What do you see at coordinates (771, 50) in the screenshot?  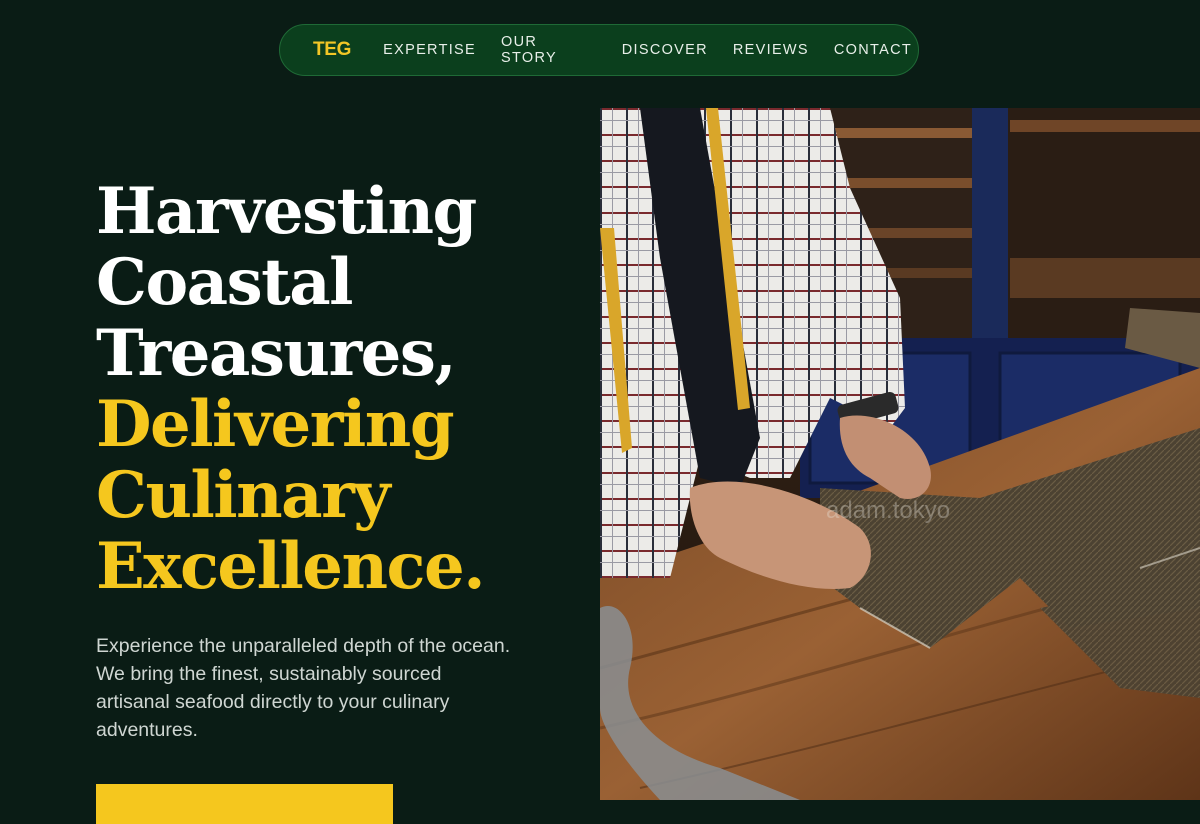 I see `nav-link-reviews: REVIEWS` at bounding box center [771, 50].